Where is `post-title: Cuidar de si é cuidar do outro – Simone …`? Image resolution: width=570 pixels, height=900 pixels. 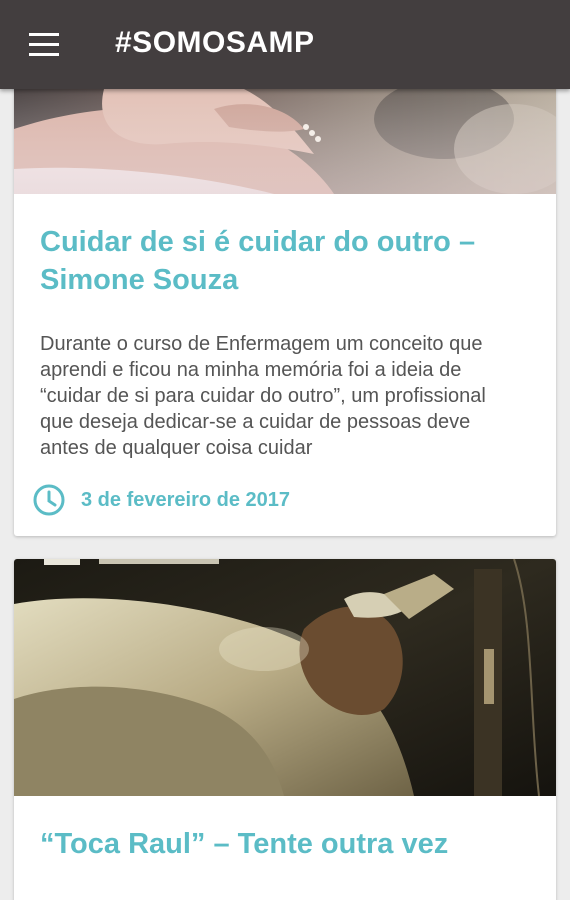 post-title: Cuidar de si é cuidar do outro – Simone … is located at coordinates (285, 261).